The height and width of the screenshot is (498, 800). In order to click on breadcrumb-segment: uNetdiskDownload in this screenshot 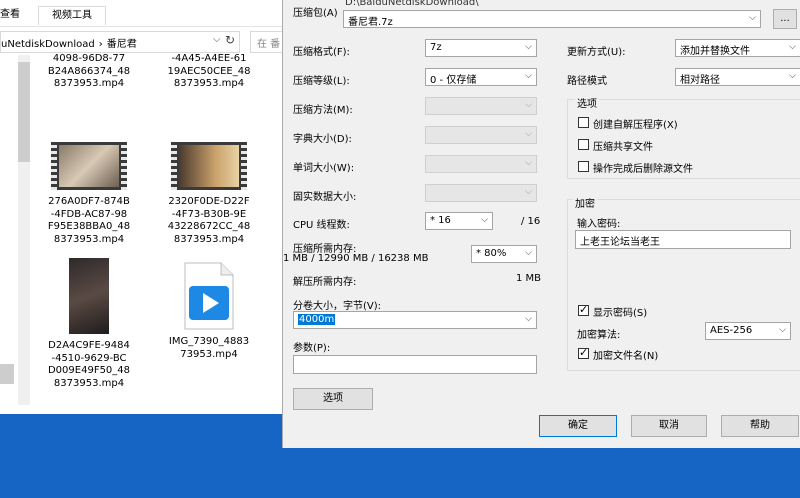, I will do `click(48, 44)`.